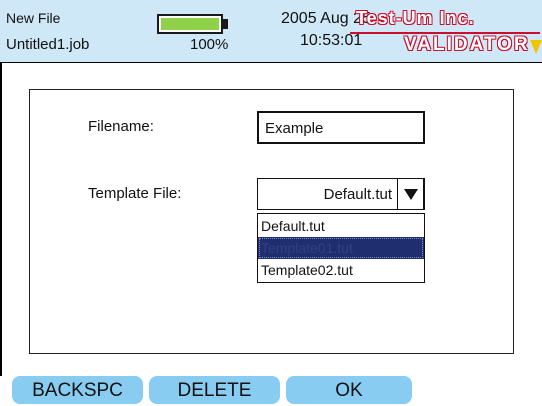  Describe the element at coordinates (349, 390) in the screenshot. I see `ok-button: OK` at that location.